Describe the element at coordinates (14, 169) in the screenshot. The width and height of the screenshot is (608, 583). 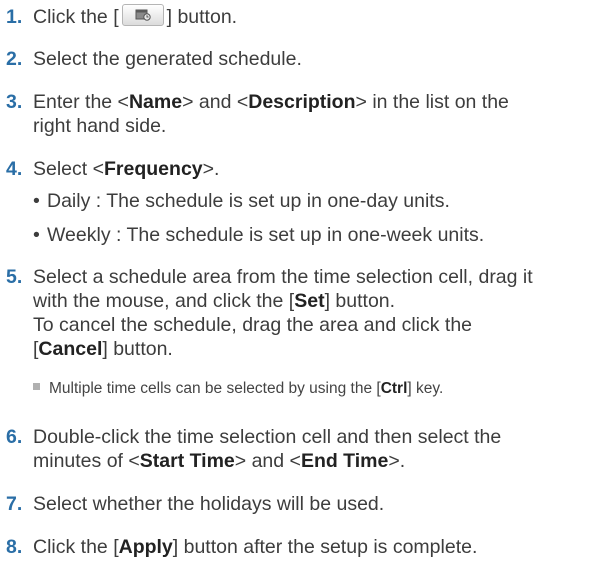
I see `step-number: 4.` at that location.